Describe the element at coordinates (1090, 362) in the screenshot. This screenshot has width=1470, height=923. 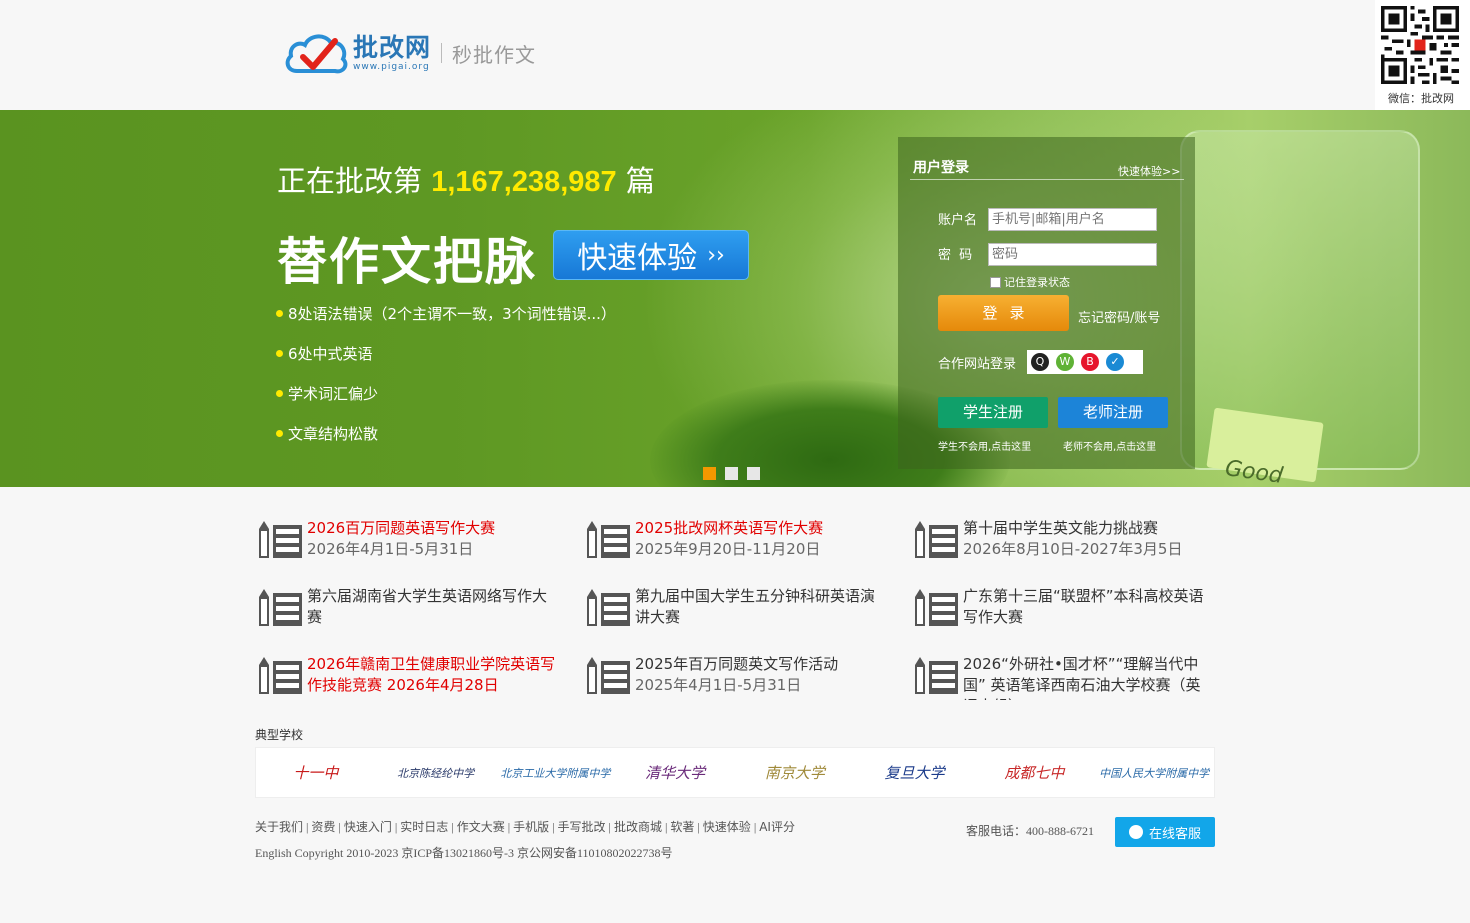
I see `weibo-icon: B` at that location.